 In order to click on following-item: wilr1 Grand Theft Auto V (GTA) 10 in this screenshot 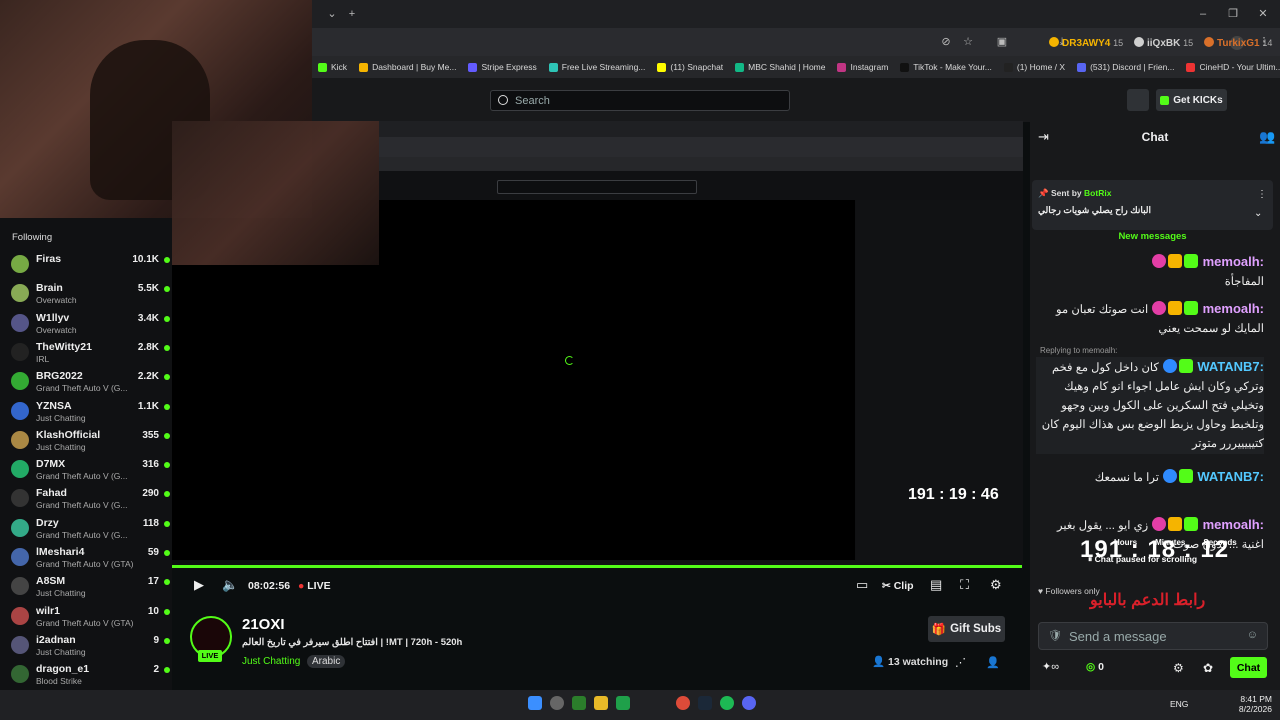, I will do `click(86, 616)`.